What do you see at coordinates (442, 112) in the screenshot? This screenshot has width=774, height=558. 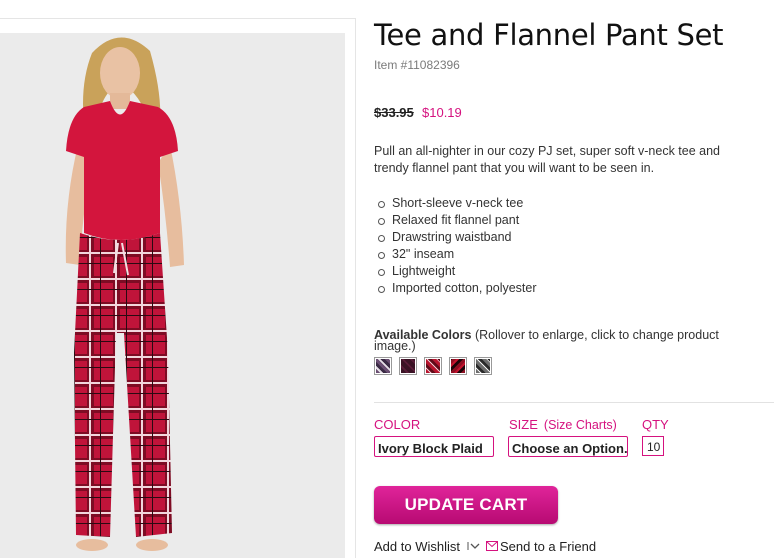 I see `sale-price: $10.19` at bounding box center [442, 112].